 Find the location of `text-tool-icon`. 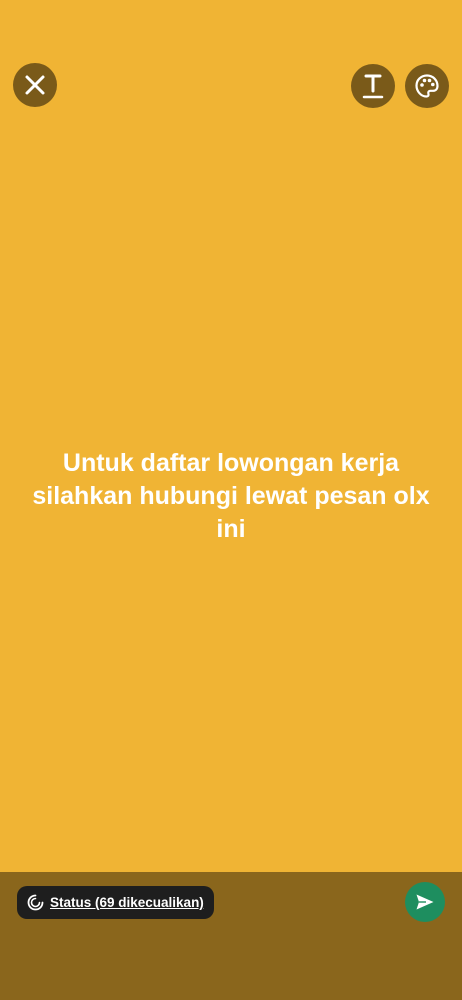

text-tool-icon is located at coordinates (373, 86).